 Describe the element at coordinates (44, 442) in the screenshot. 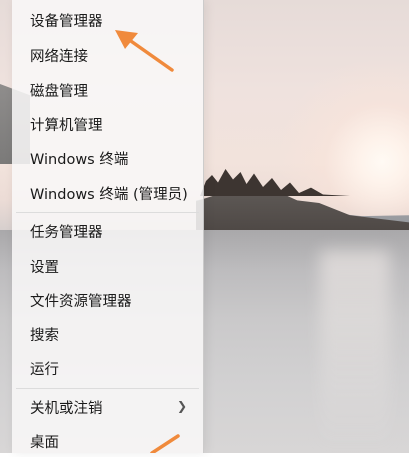

I see `menu-item-label: 桌面` at that location.